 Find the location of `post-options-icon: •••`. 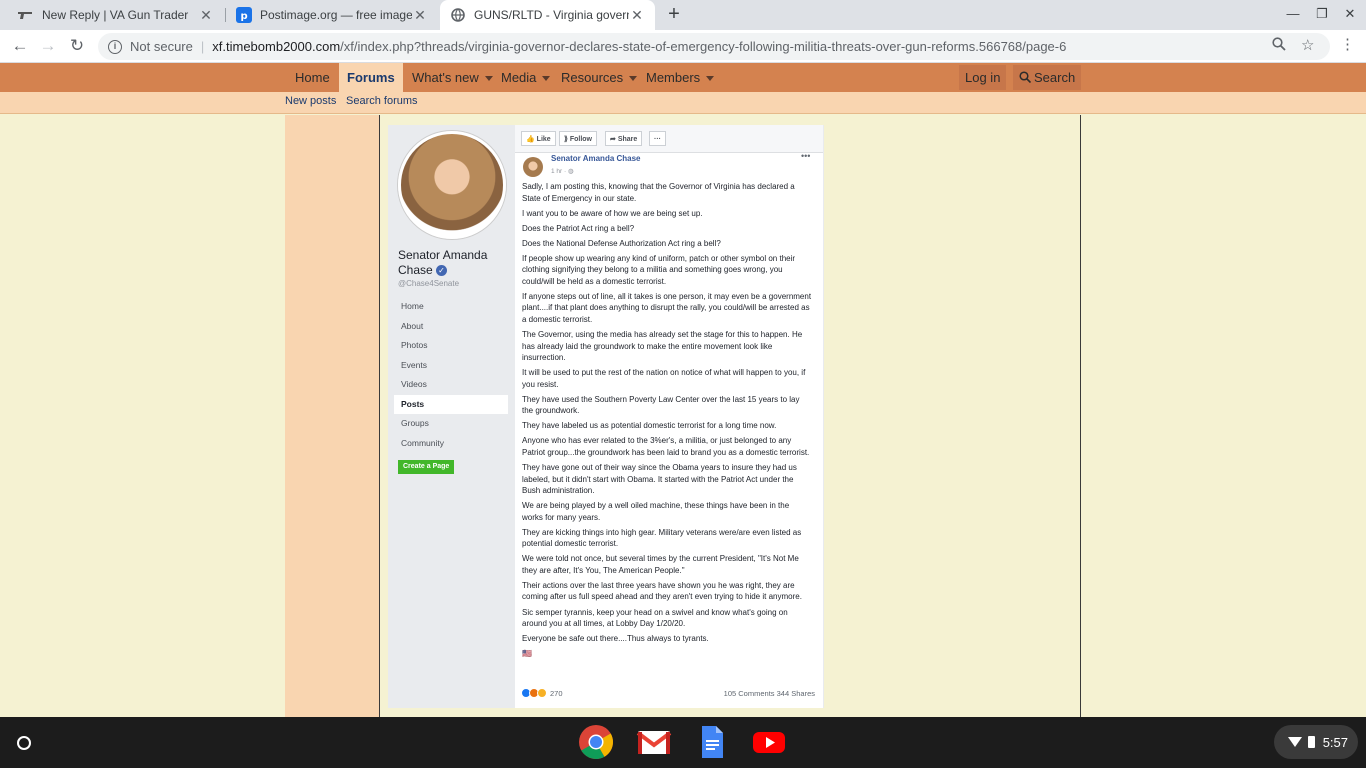

post-options-icon: ••• is located at coordinates (806, 156).